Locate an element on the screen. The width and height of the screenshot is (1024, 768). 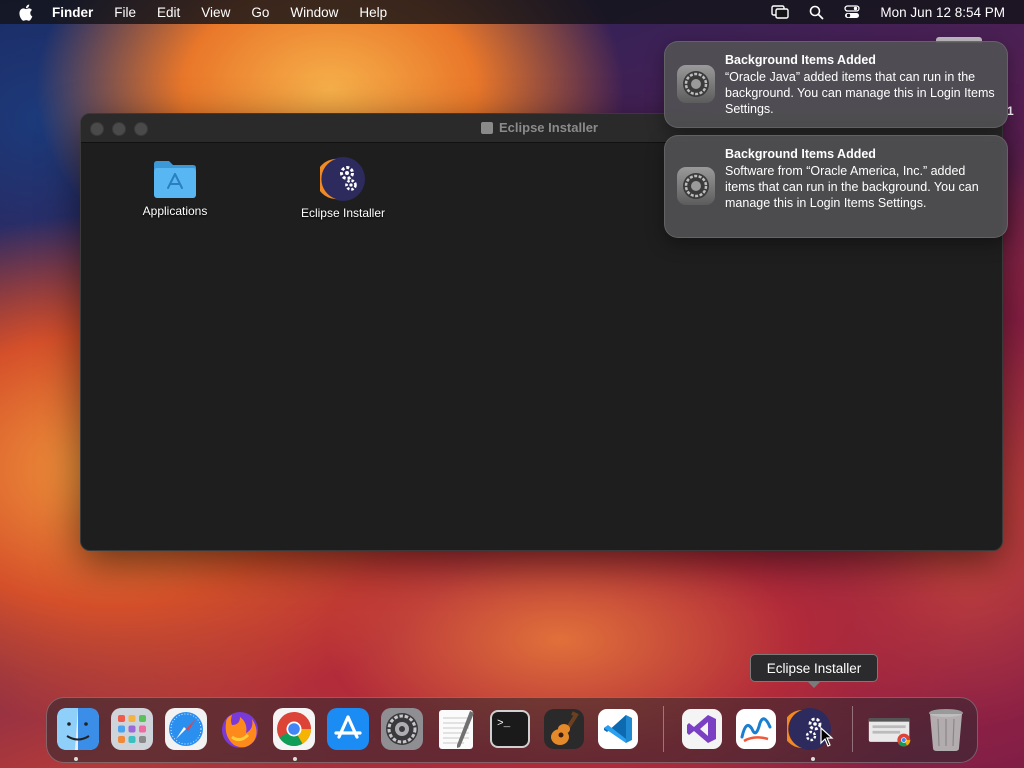
menu-edit: Edit is located at coordinates (168, 12).